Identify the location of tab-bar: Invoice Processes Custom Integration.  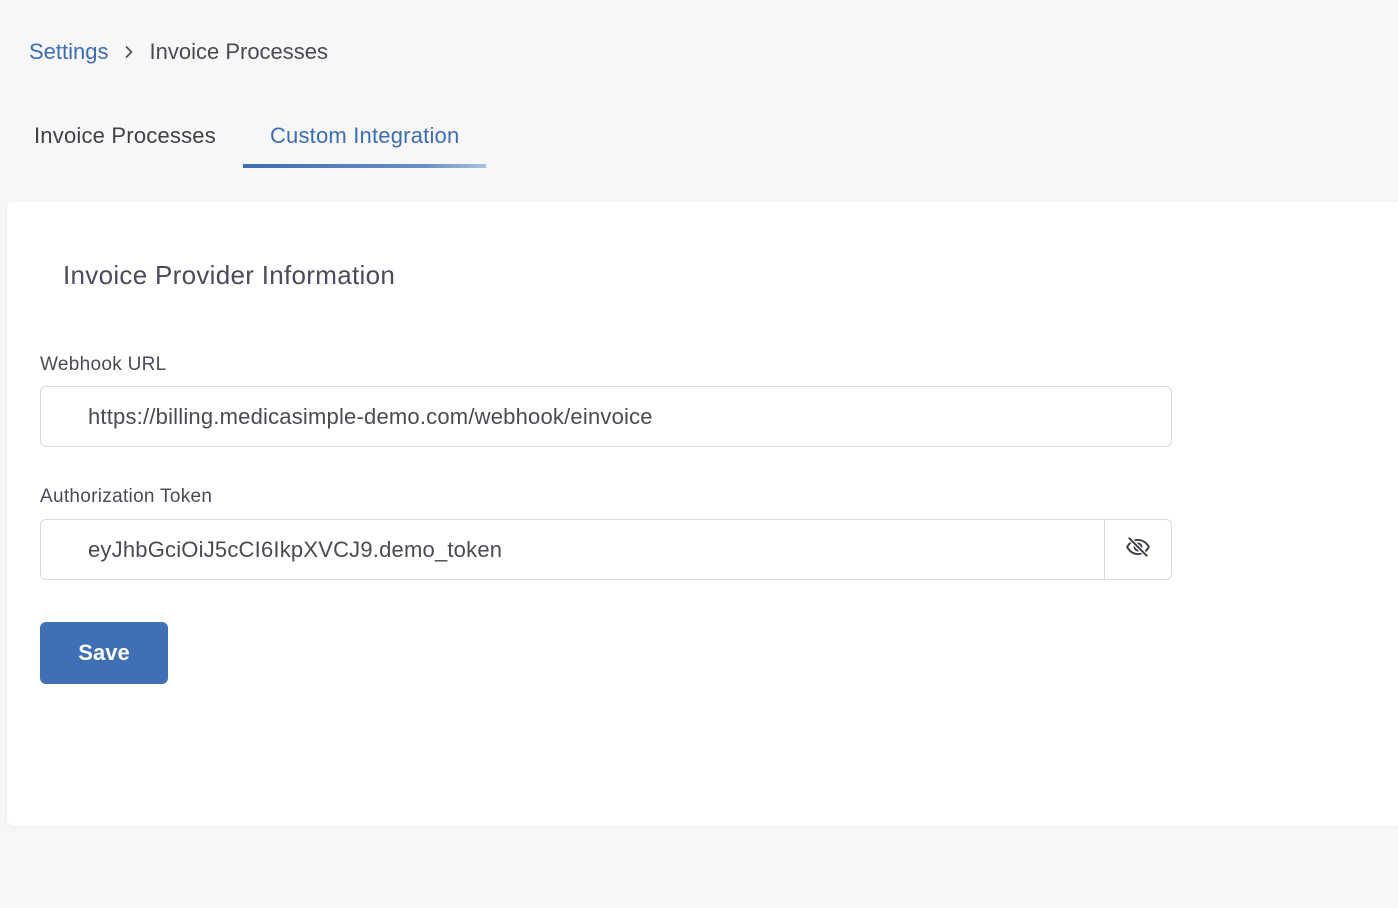
(247, 139).